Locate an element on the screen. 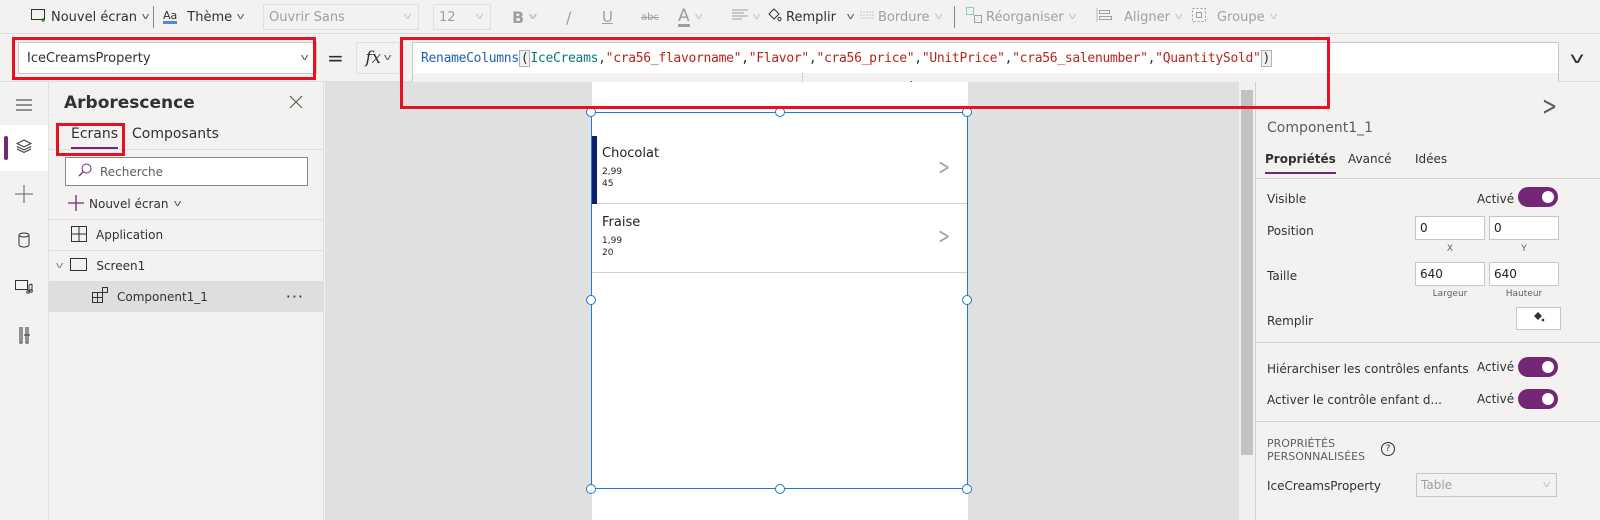  property-select: IceCreamsProperty v is located at coordinates (167, 58).